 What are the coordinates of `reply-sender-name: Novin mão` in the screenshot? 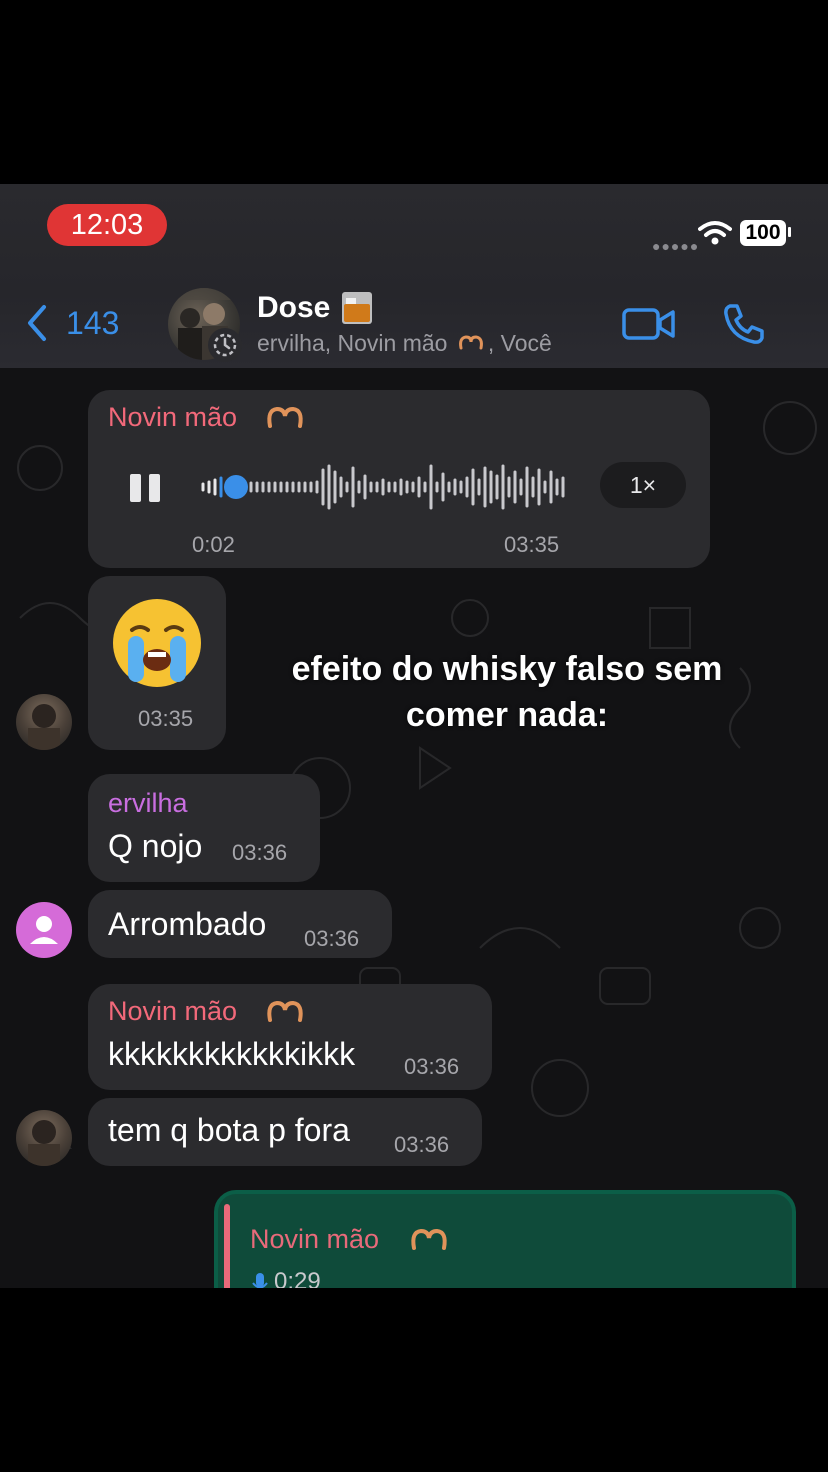 It's located at (315, 1239).